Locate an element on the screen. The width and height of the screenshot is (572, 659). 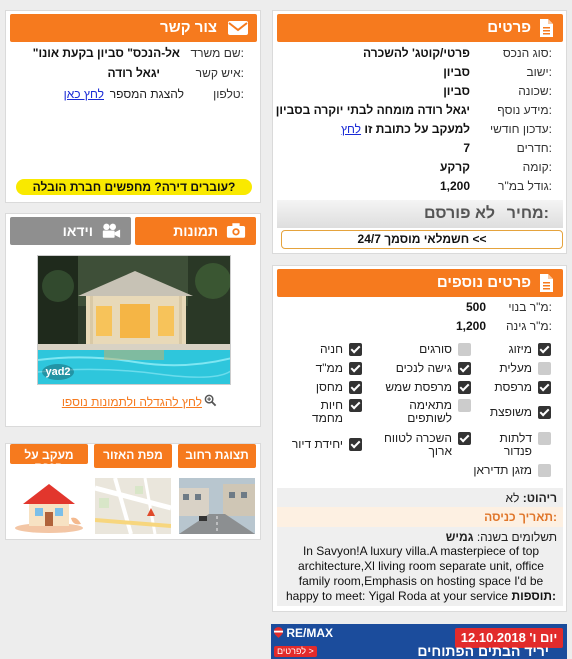
feature-label: ממ"ד is located at coordinates (329, 368).